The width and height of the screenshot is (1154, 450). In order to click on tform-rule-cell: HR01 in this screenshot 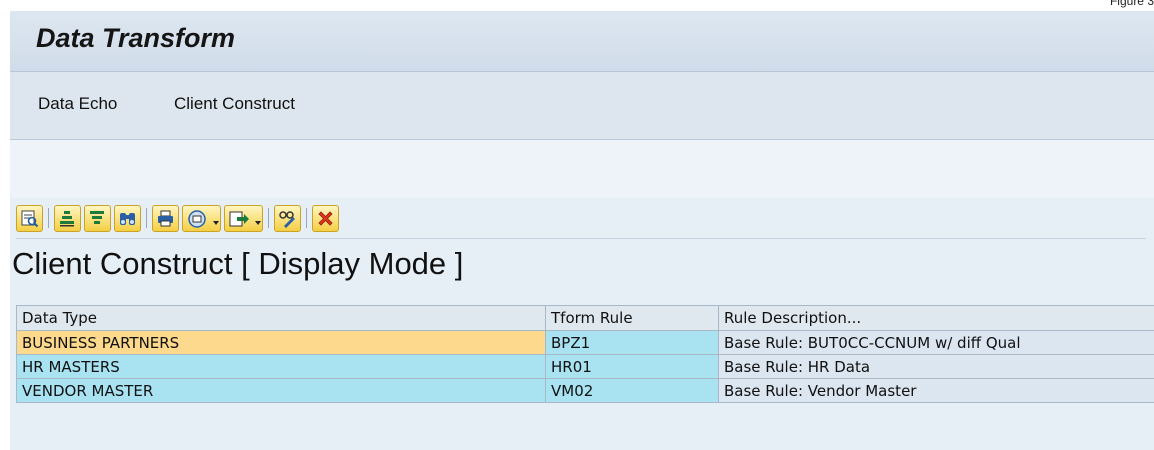, I will do `click(632, 366)`.